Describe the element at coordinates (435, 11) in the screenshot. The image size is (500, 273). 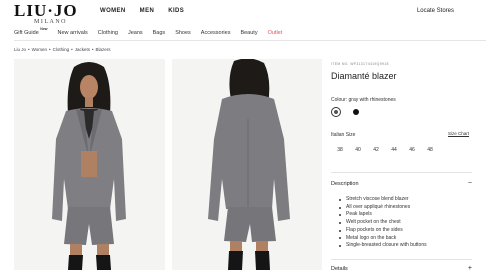
I see `locate-stores-link: Locate Stores` at that location.